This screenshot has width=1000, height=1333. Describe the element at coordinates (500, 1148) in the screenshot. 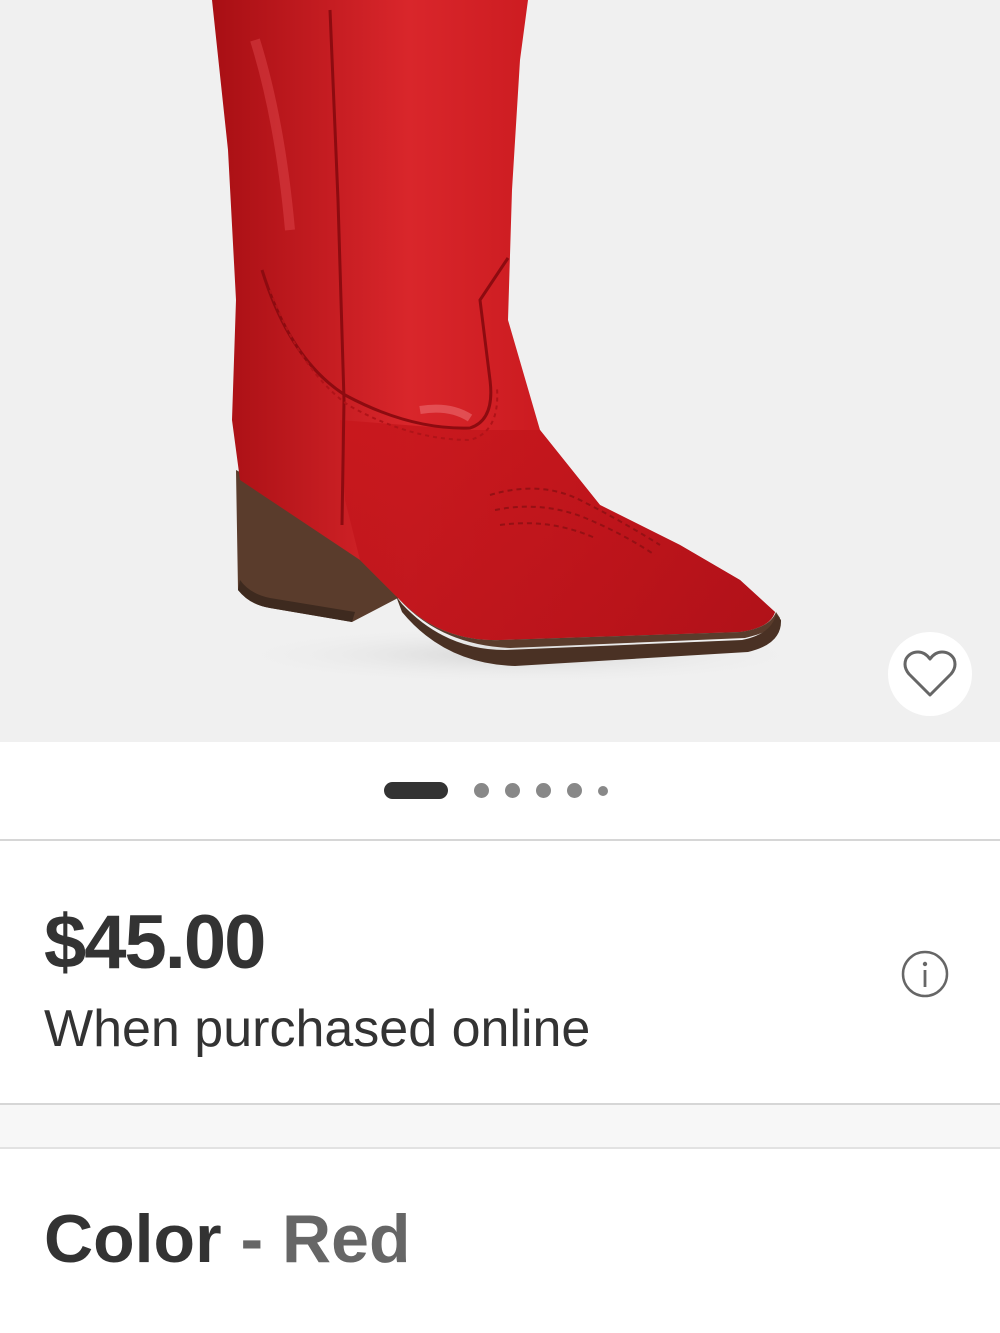

I see `divider` at that location.